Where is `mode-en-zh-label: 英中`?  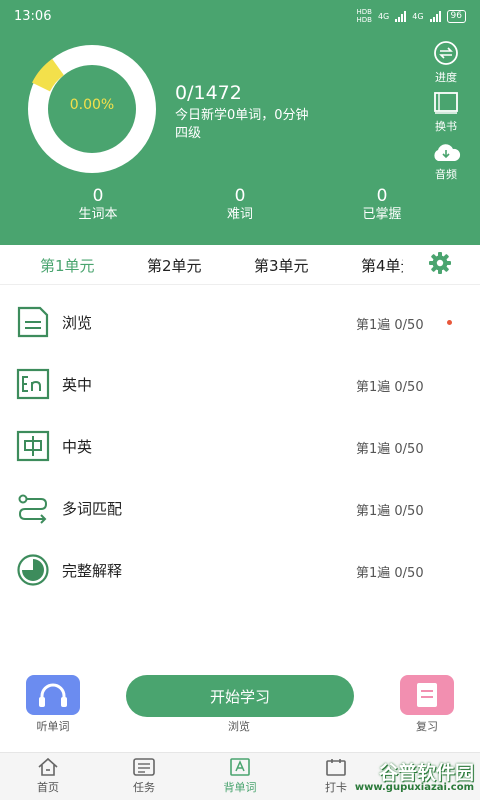
mode-en-zh-label: 英中 is located at coordinates (77, 385).